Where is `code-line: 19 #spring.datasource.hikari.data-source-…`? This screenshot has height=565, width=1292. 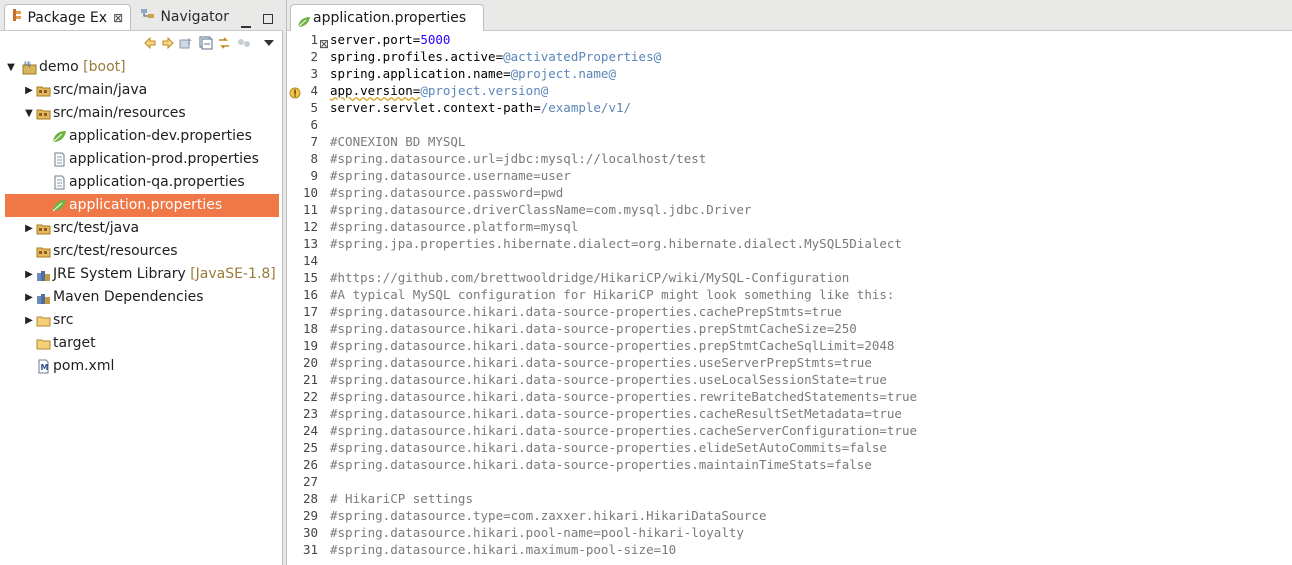
code-line: 19 #spring.datasource.hikari.data-source-… is located at coordinates (789, 345).